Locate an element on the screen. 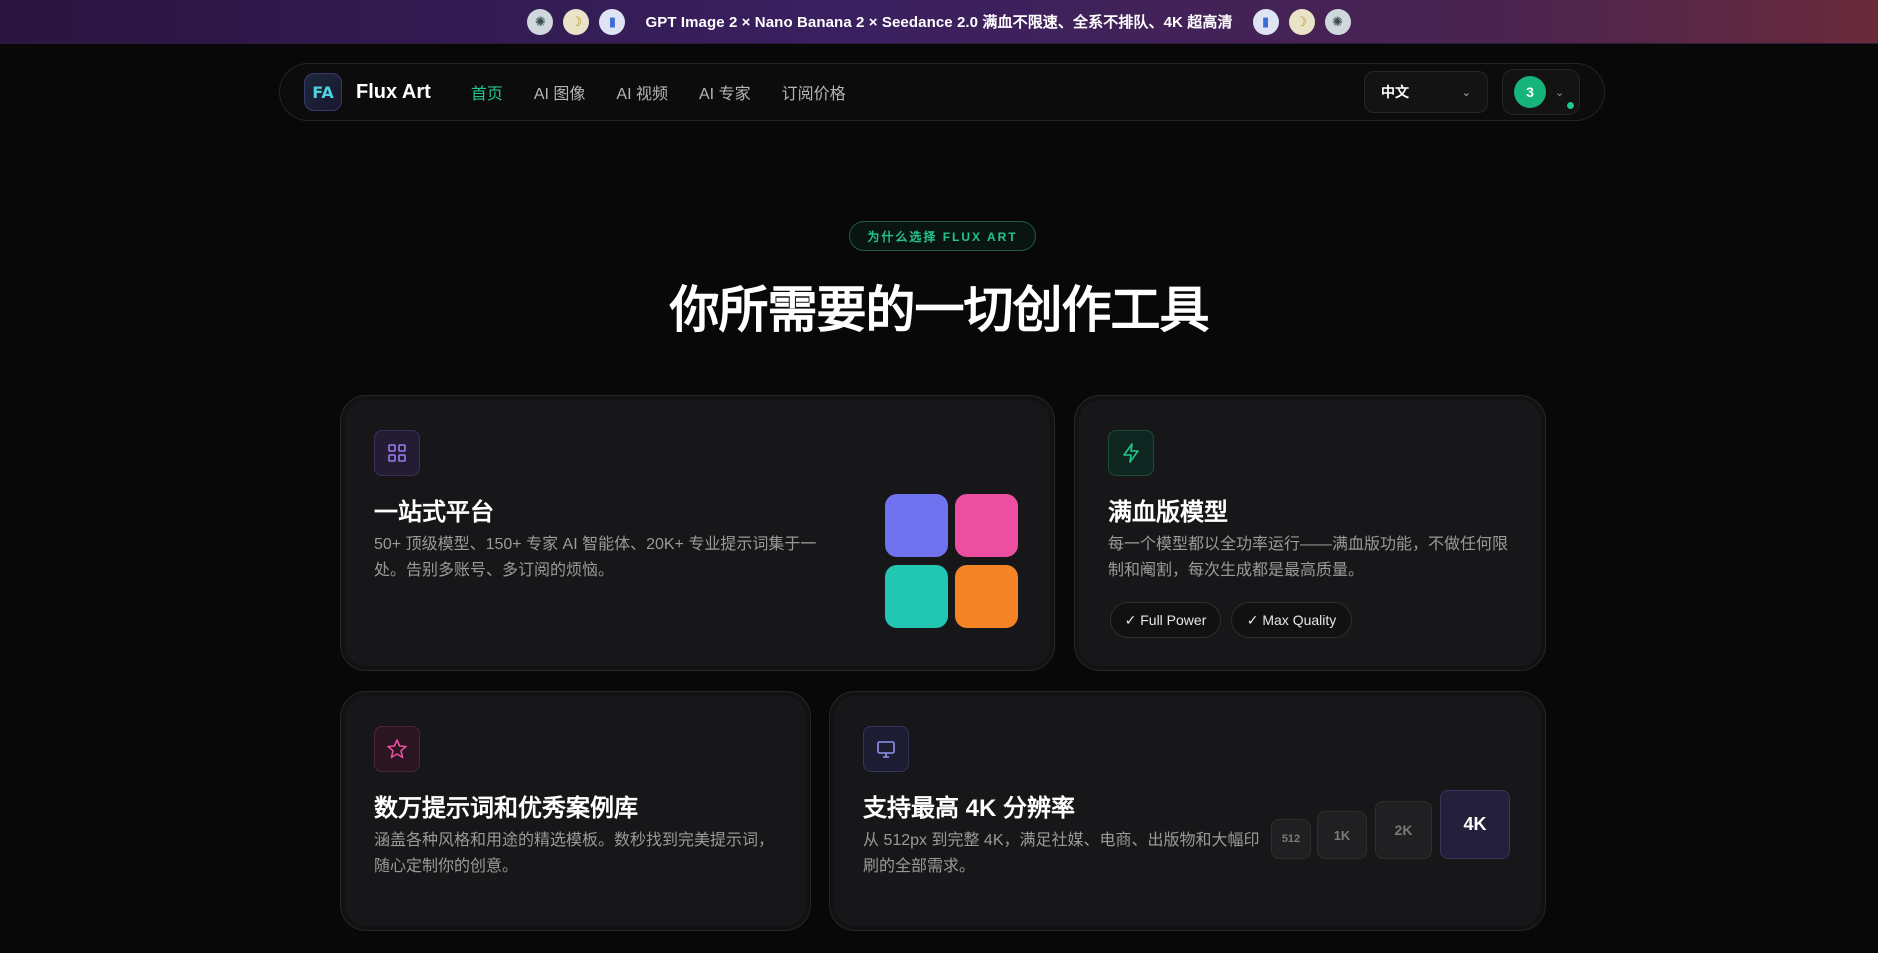 The image size is (1878, 953). logo-icon: FA is located at coordinates (323, 92).